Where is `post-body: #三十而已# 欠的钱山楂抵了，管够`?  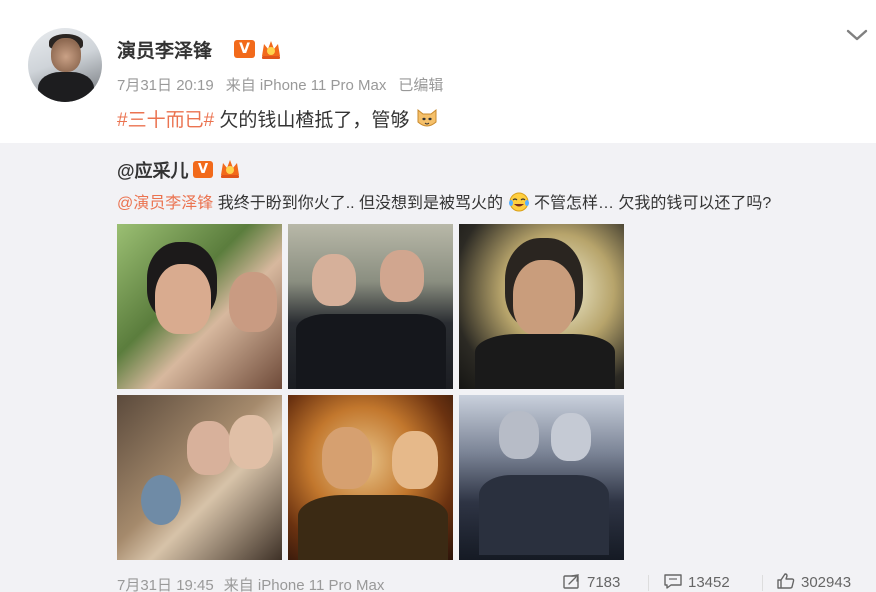 post-body: #三十而已# 欠的钱山楂抵了，管够 is located at coordinates (278, 118).